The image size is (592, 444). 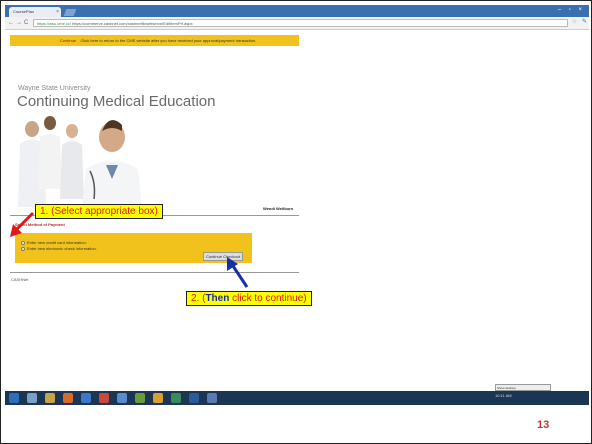 I want to click on red-arrow-icon, so click(x=22, y=224).